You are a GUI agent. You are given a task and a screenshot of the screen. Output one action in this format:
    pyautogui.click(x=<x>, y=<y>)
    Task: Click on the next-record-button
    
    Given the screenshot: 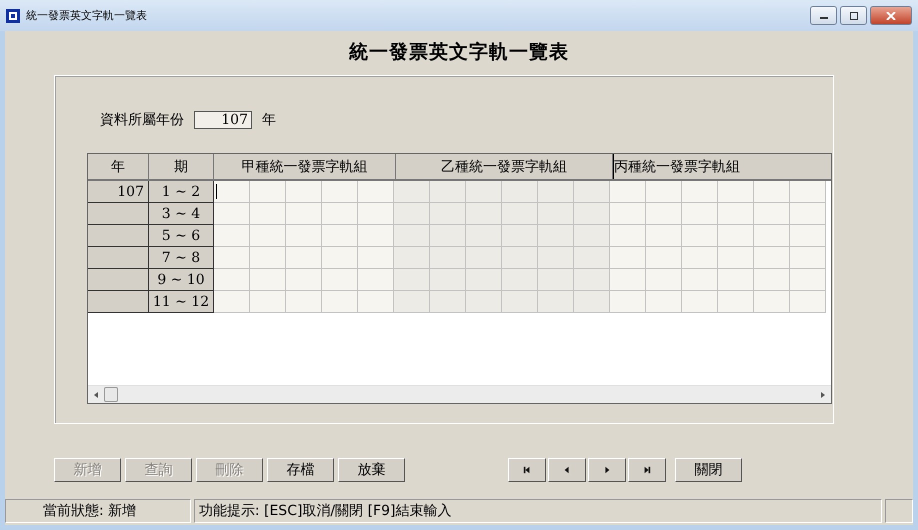 What is the action you would take?
    pyautogui.click(x=607, y=470)
    